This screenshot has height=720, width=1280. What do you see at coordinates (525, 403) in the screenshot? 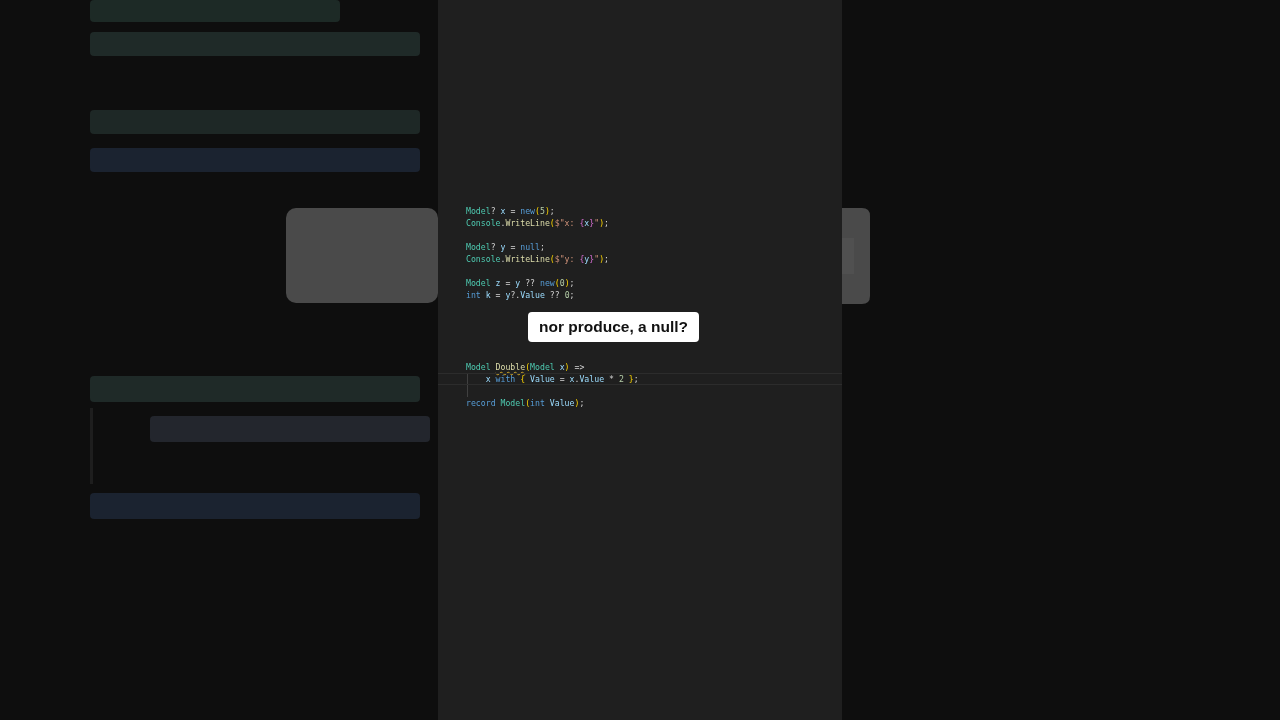
I see `code-line: record Model(int Value);` at bounding box center [525, 403].